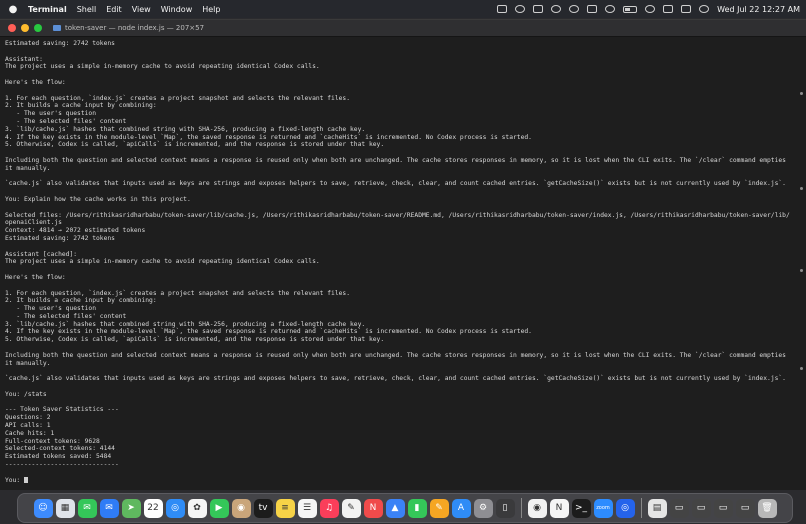 The image size is (806, 524). I want to click on dock-chrome-icon: ◉, so click(537, 508).